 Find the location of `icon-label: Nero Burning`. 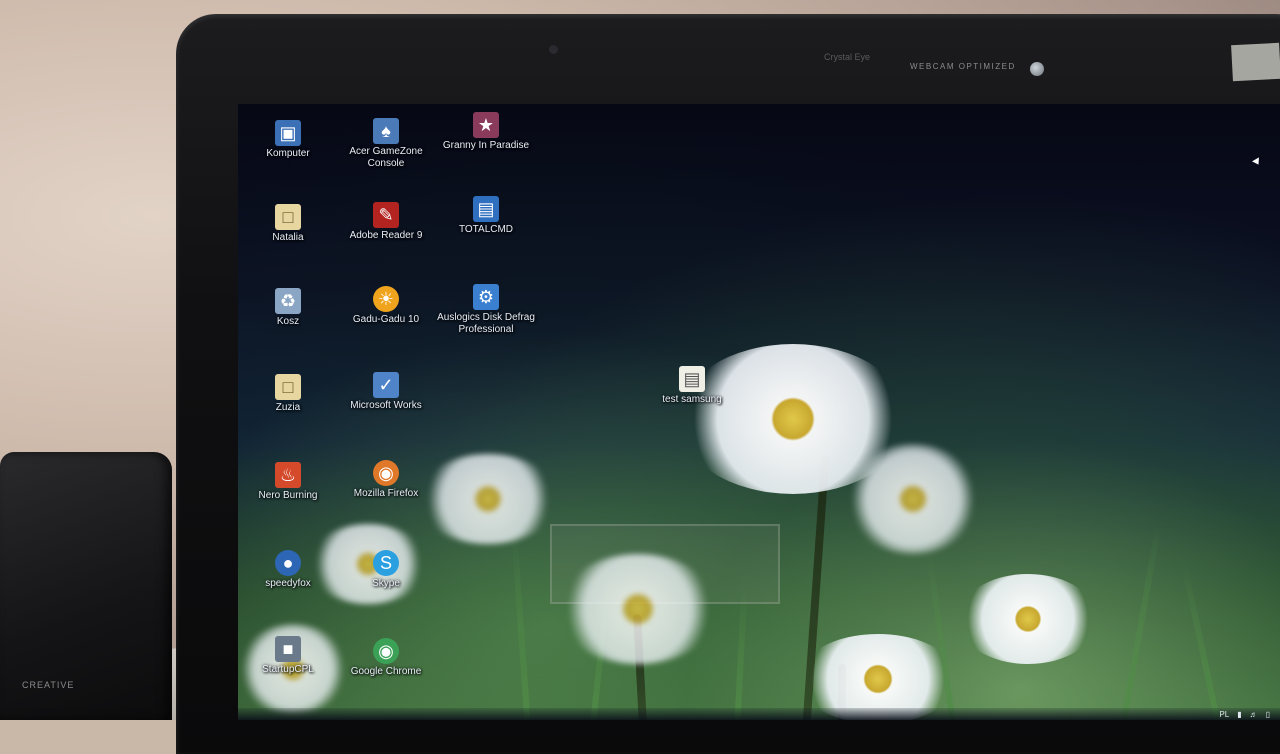

icon-label: Nero Burning is located at coordinates (288, 495).